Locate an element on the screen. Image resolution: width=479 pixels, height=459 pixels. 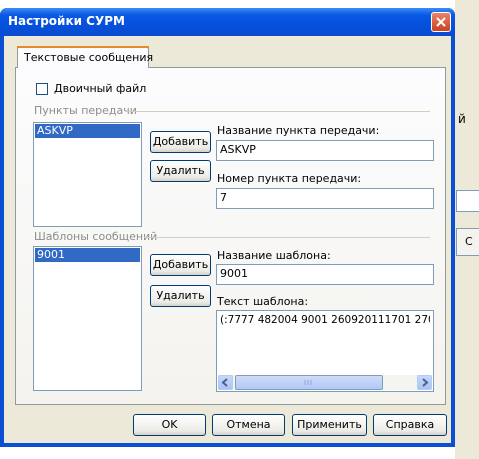
template-name-label: Название шаблона: is located at coordinates (274, 255).